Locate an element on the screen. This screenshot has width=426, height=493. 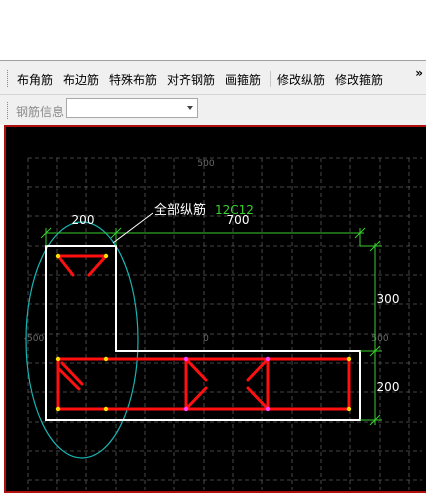
tie-1-hook-bottom is located at coordinates (196, 398).